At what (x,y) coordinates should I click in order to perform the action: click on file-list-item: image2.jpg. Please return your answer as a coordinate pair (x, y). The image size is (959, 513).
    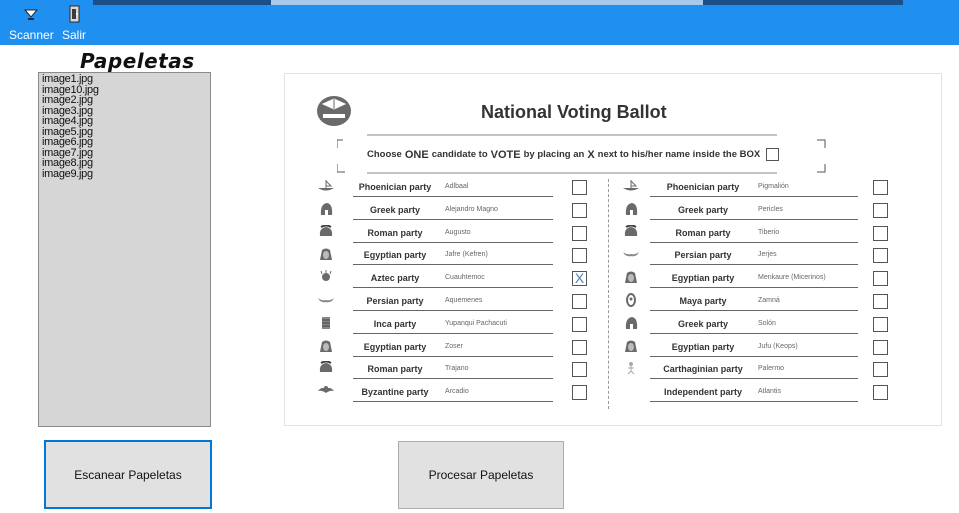
    Looking at the image, I should click on (126, 100).